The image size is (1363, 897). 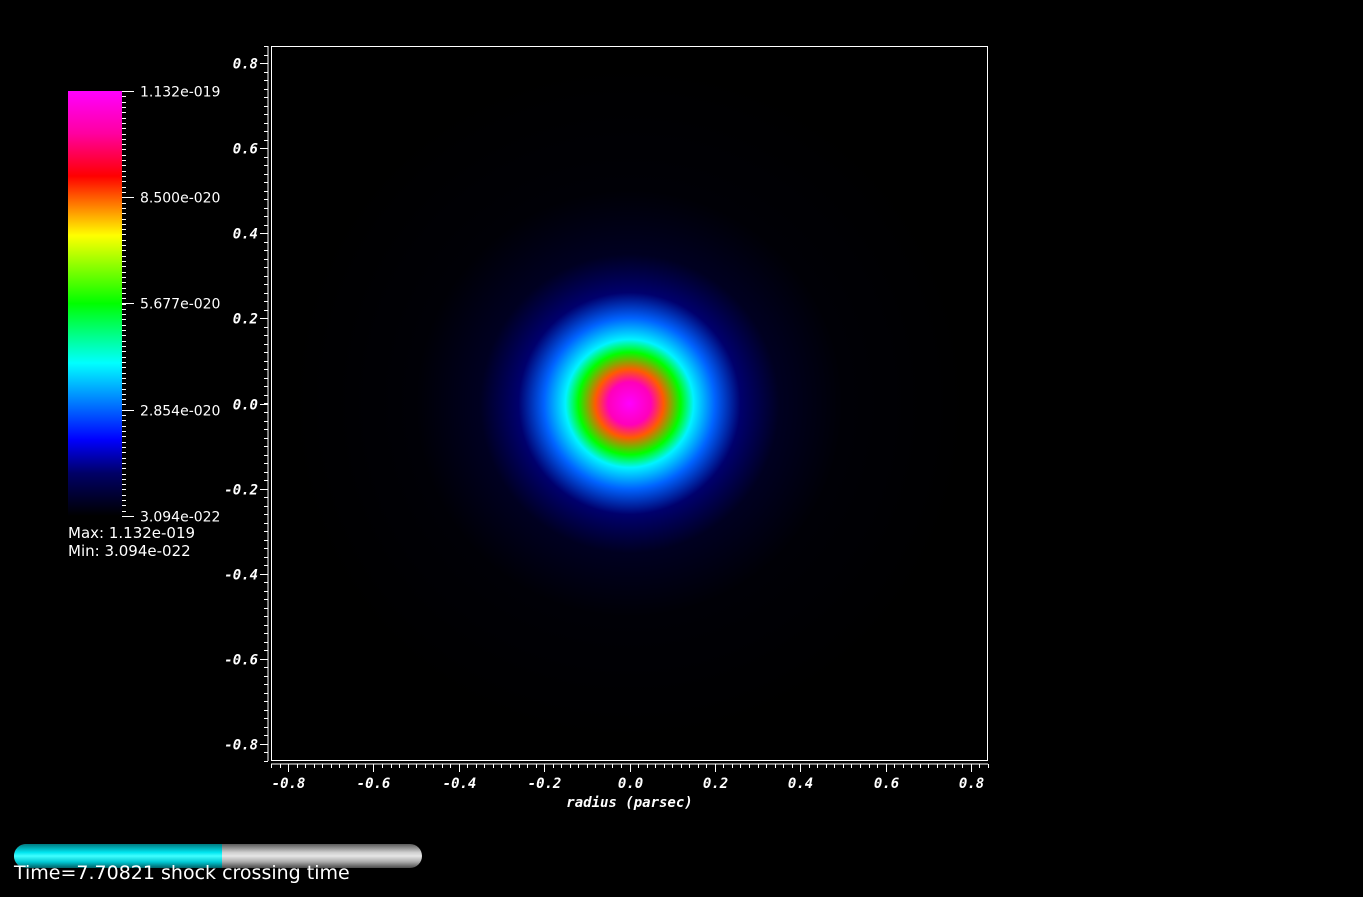 What do you see at coordinates (241, 746) in the screenshot?
I see `y-tick-label: -0.8` at bounding box center [241, 746].